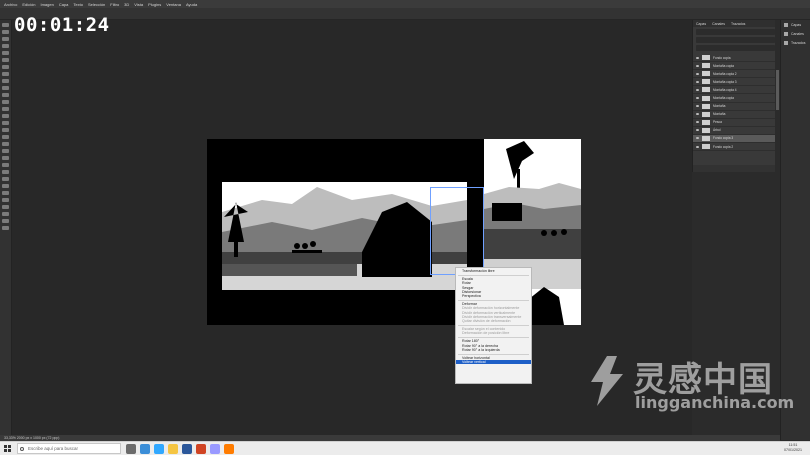 This screenshot has height=455, width=810. I want to click on layer-row: Fondo copia, so click(735, 58).